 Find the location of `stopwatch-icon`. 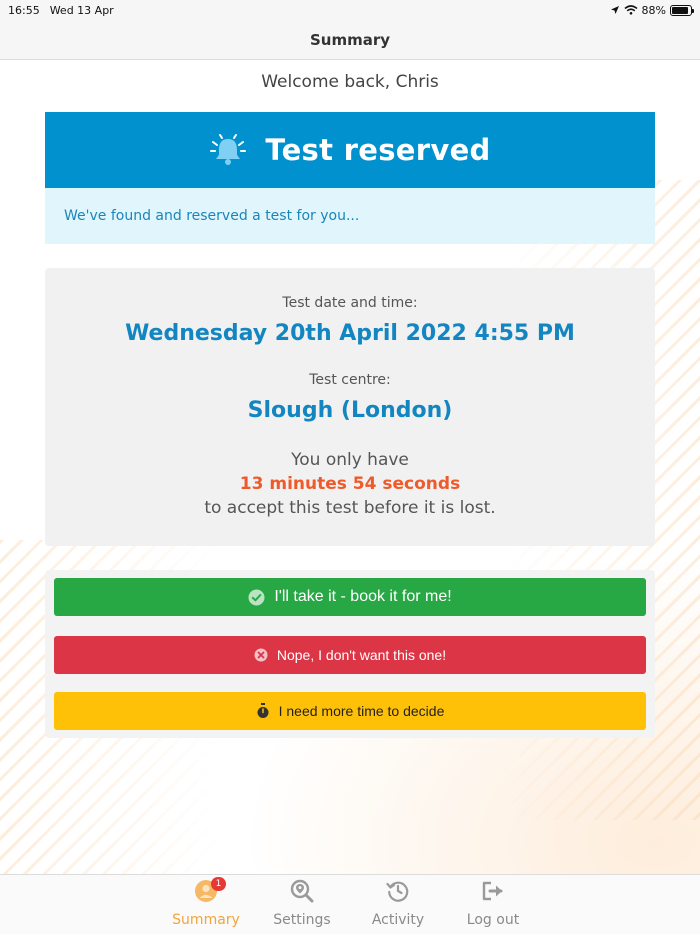

stopwatch-icon is located at coordinates (263, 710).